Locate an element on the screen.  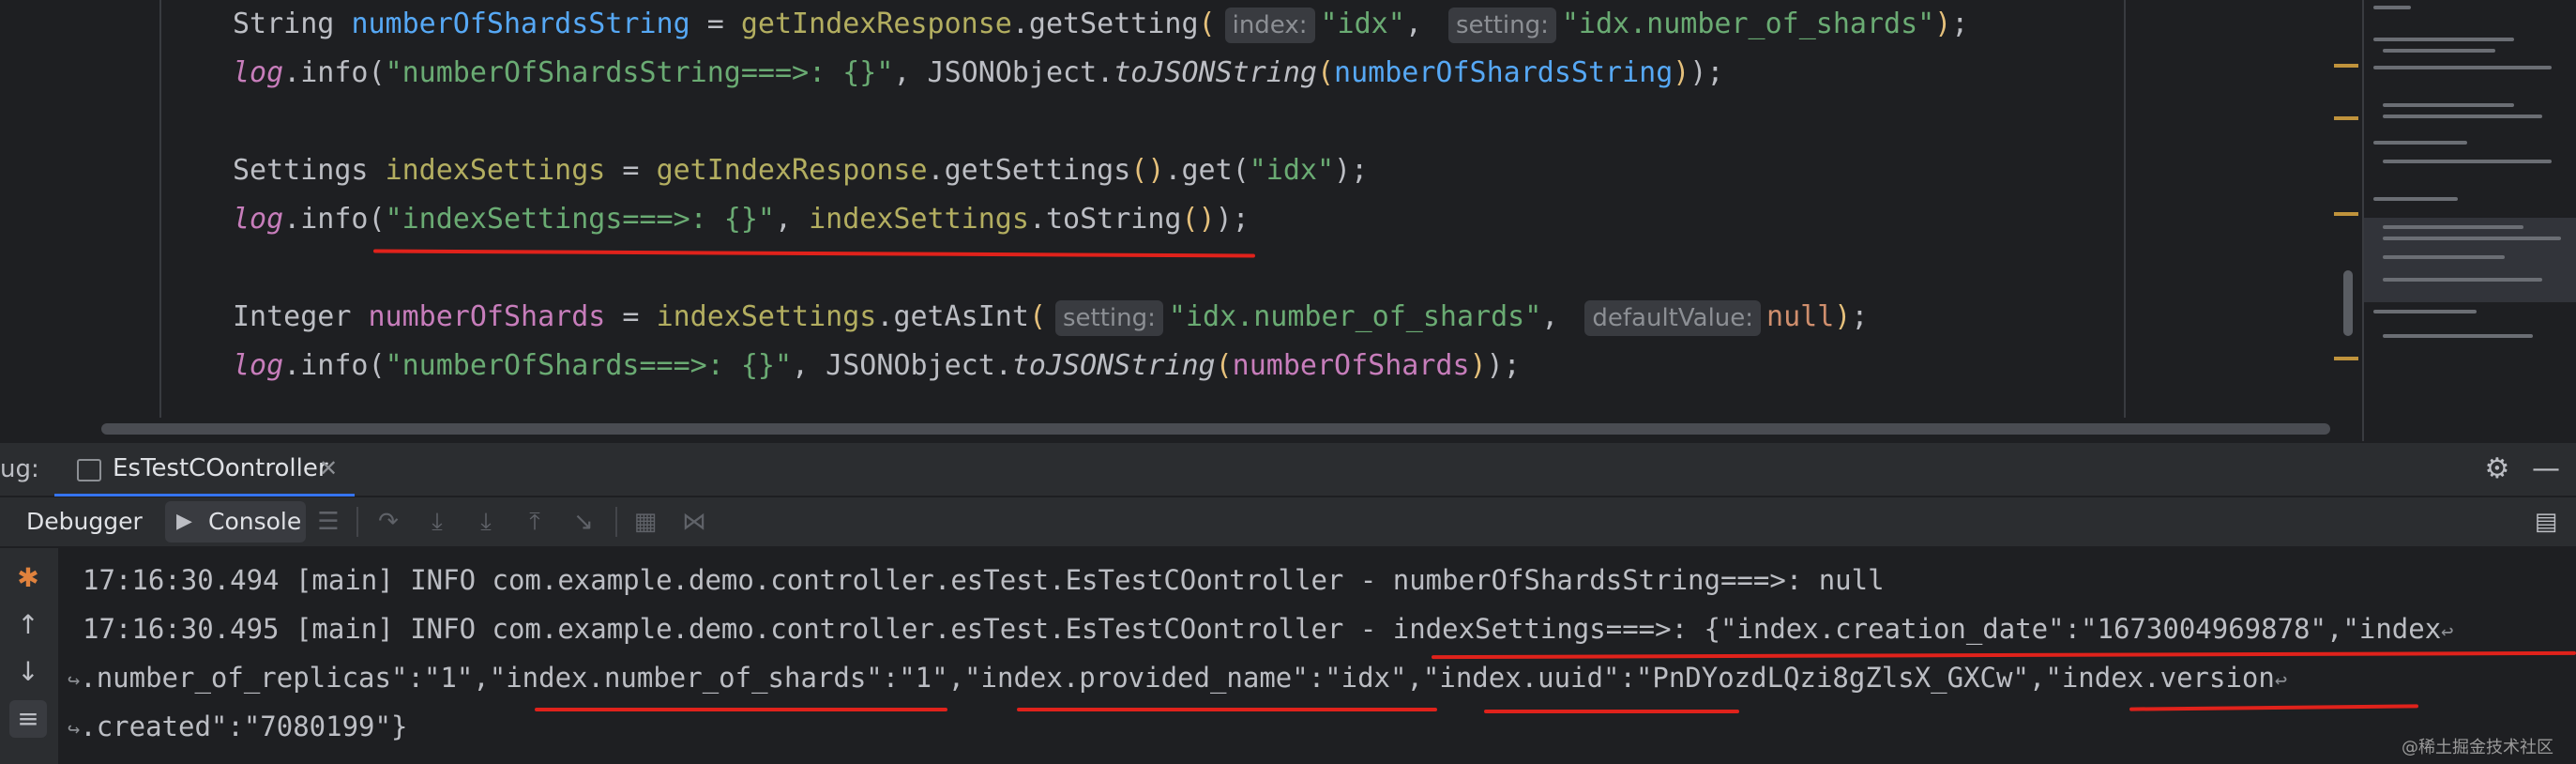
type-name: Settings is located at coordinates (301, 170).